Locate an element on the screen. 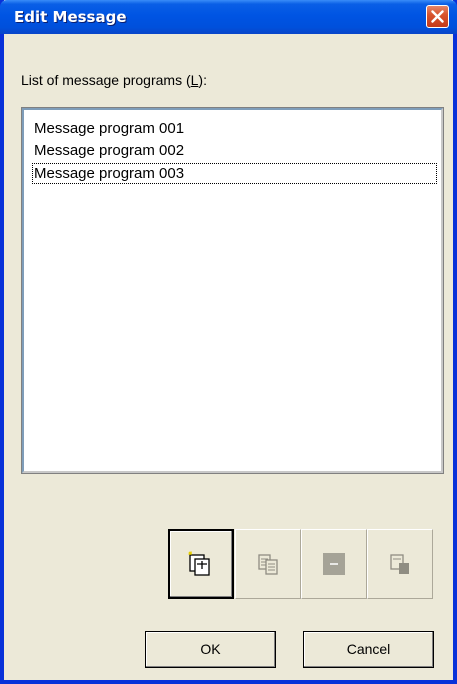 The width and height of the screenshot is (457, 684). close-icon is located at coordinates (437, 16).